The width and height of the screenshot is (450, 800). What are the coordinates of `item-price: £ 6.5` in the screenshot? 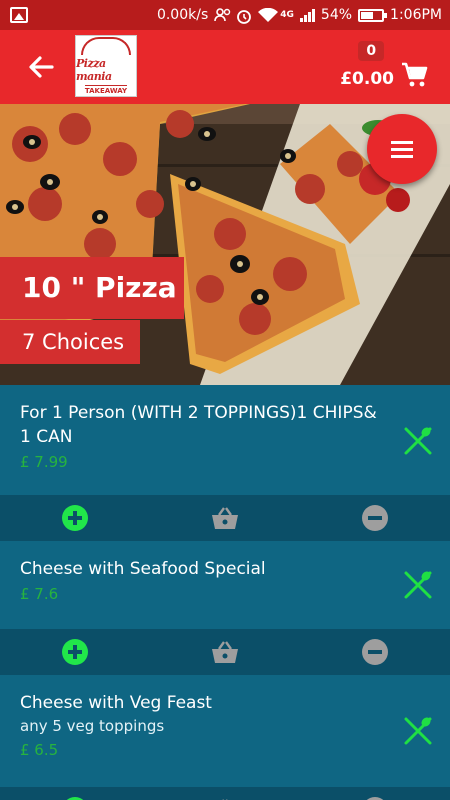 It's located at (39, 750).